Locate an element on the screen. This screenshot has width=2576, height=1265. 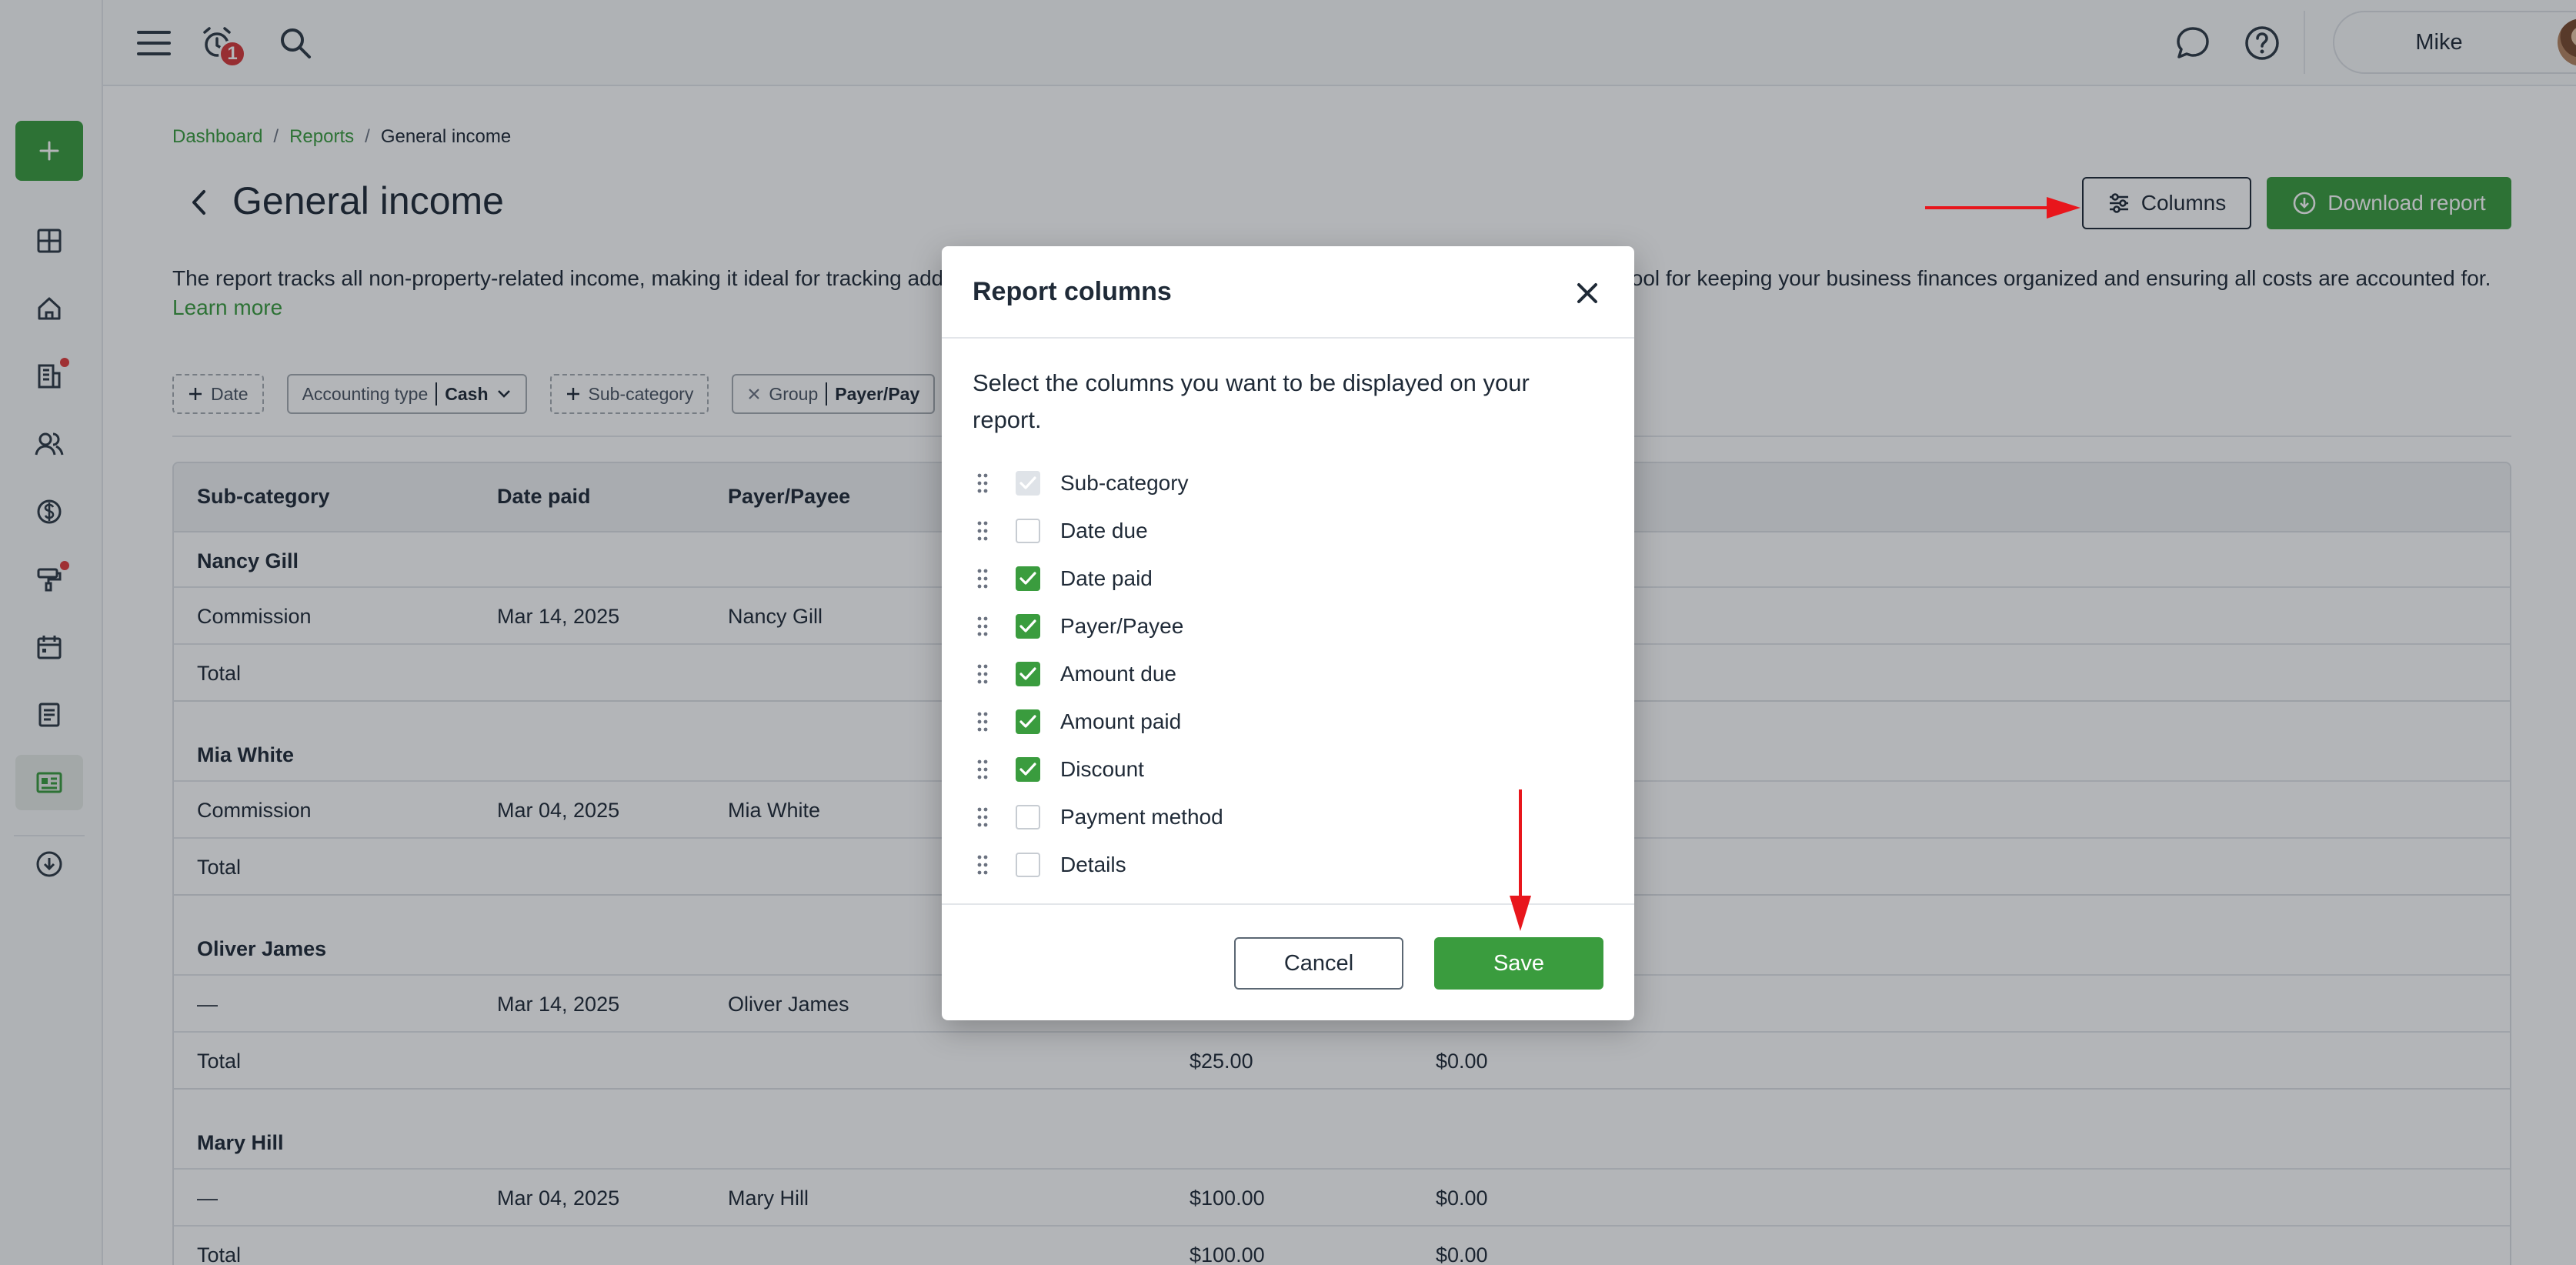
column-option: Date paid is located at coordinates (1063, 578).